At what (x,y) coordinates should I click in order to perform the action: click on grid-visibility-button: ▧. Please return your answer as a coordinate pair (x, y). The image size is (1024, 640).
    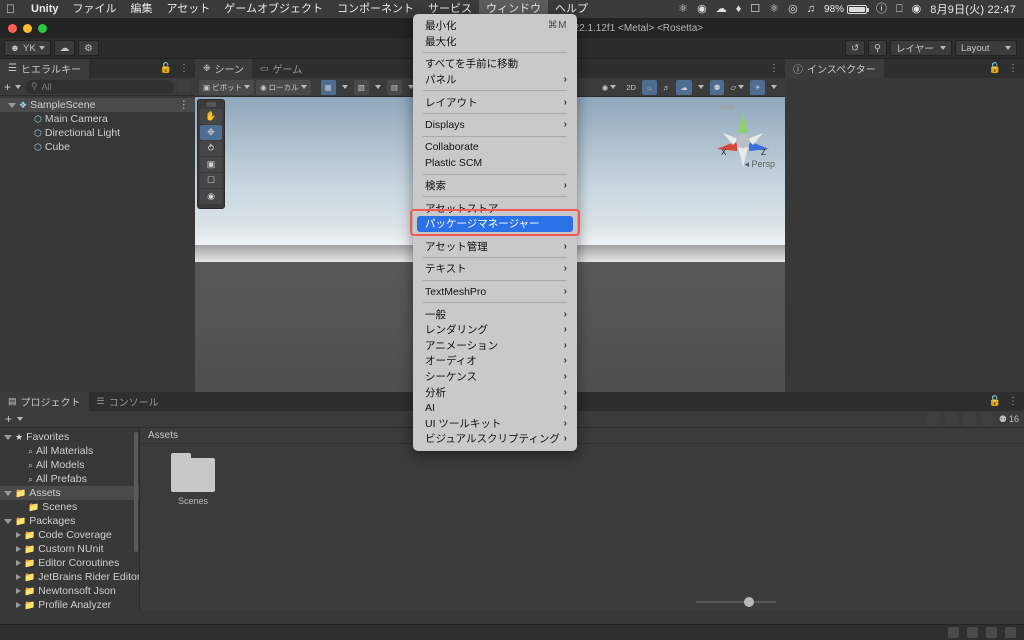
    Looking at the image, I should click on (361, 87).